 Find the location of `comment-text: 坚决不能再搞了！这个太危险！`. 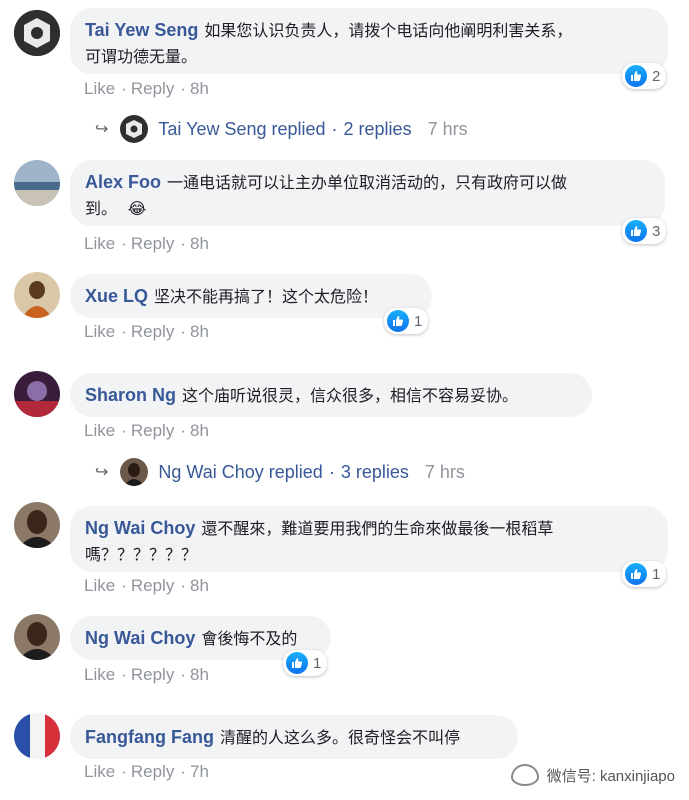

comment-text: 坚决不能再搞了！这个太危险！ is located at coordinates (266, 296).